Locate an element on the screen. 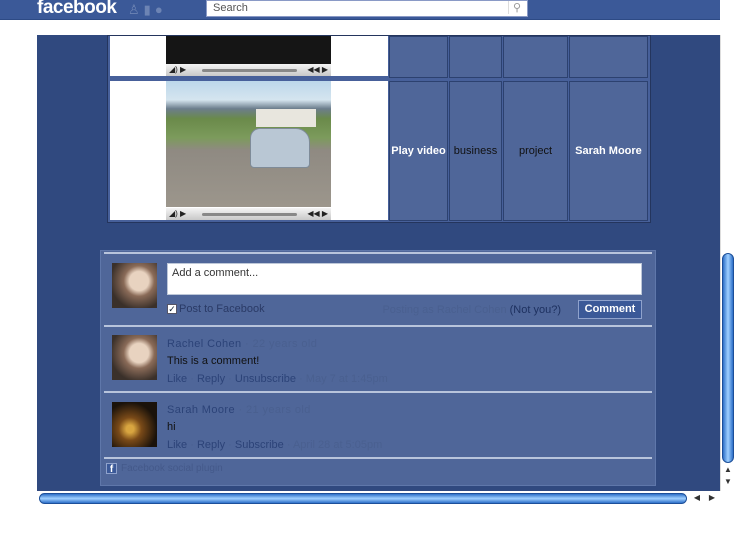 This screenshot has width=740, height=541. car-image is located at coordinates (280, 148).